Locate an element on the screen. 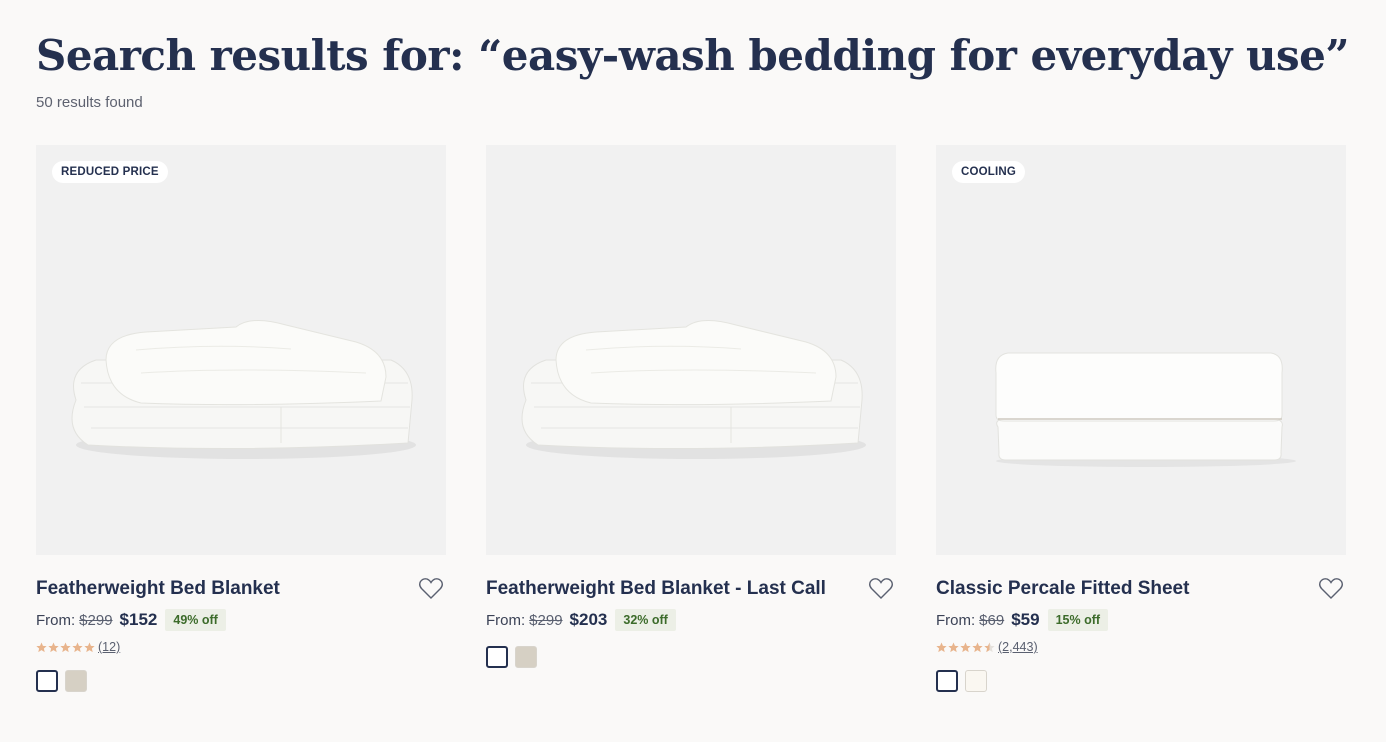  result-count: 50 results found is located at coordinates (89, 102).